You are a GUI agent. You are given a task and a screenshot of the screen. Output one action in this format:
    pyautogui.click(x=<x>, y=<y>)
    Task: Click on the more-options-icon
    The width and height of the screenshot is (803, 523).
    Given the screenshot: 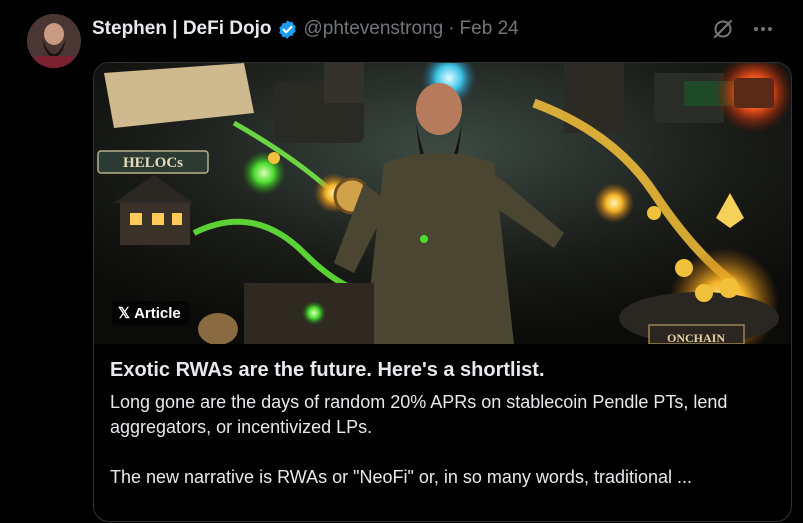 What is the action you would take?
    pyautogui.click(x=763, y=29)
    